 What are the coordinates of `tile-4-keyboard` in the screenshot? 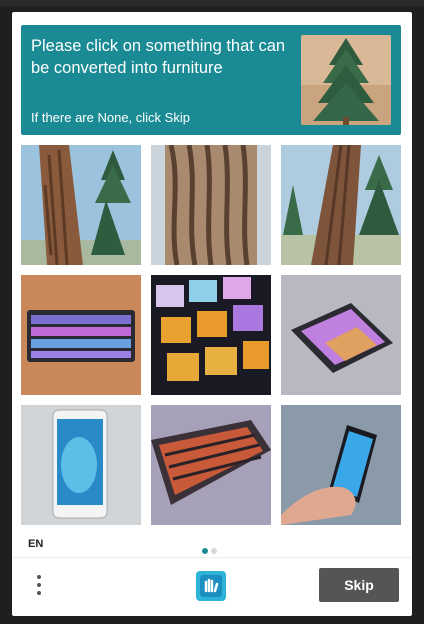 It's located at (81, 335).